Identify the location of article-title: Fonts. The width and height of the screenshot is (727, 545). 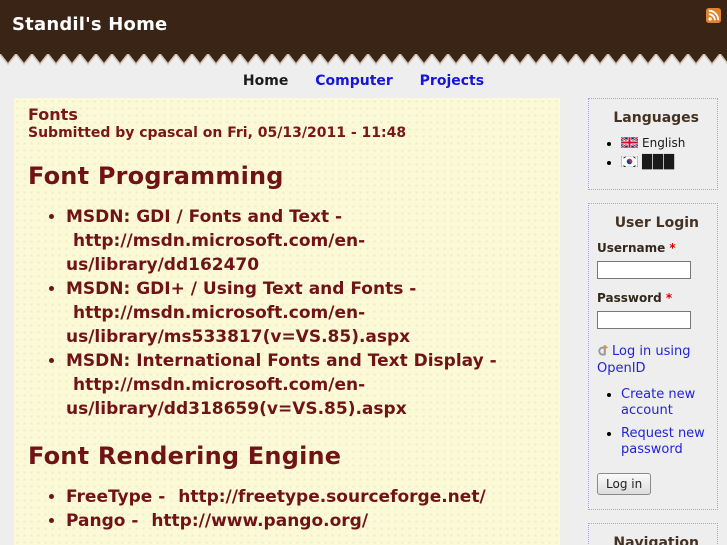
(287, 114).